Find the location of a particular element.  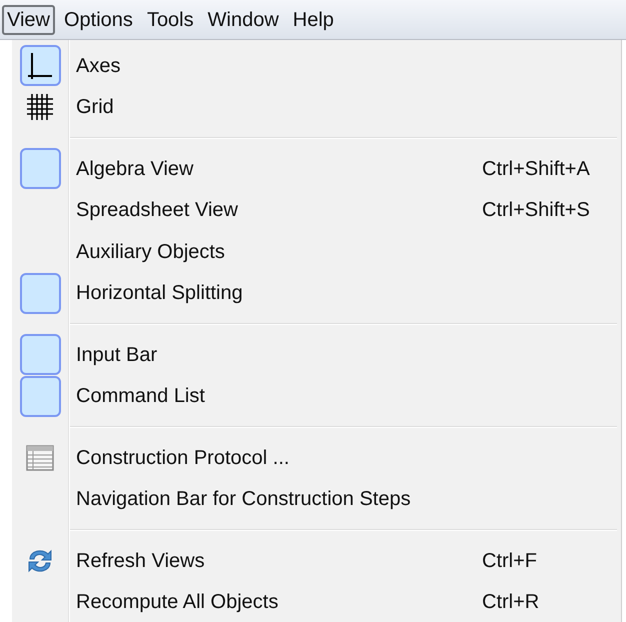

menu-item-label: Navigation Bar for Construction Steps is located at coordinates (243, 499).